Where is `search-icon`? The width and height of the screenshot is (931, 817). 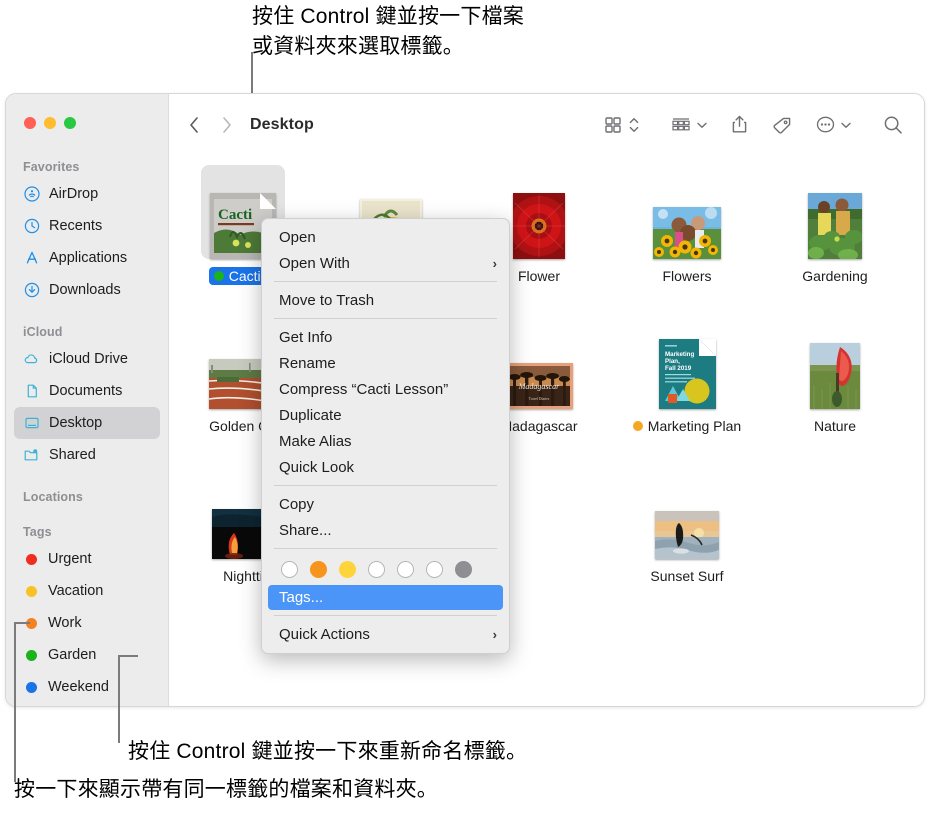 search-icon is located at coordinates (893, 125).